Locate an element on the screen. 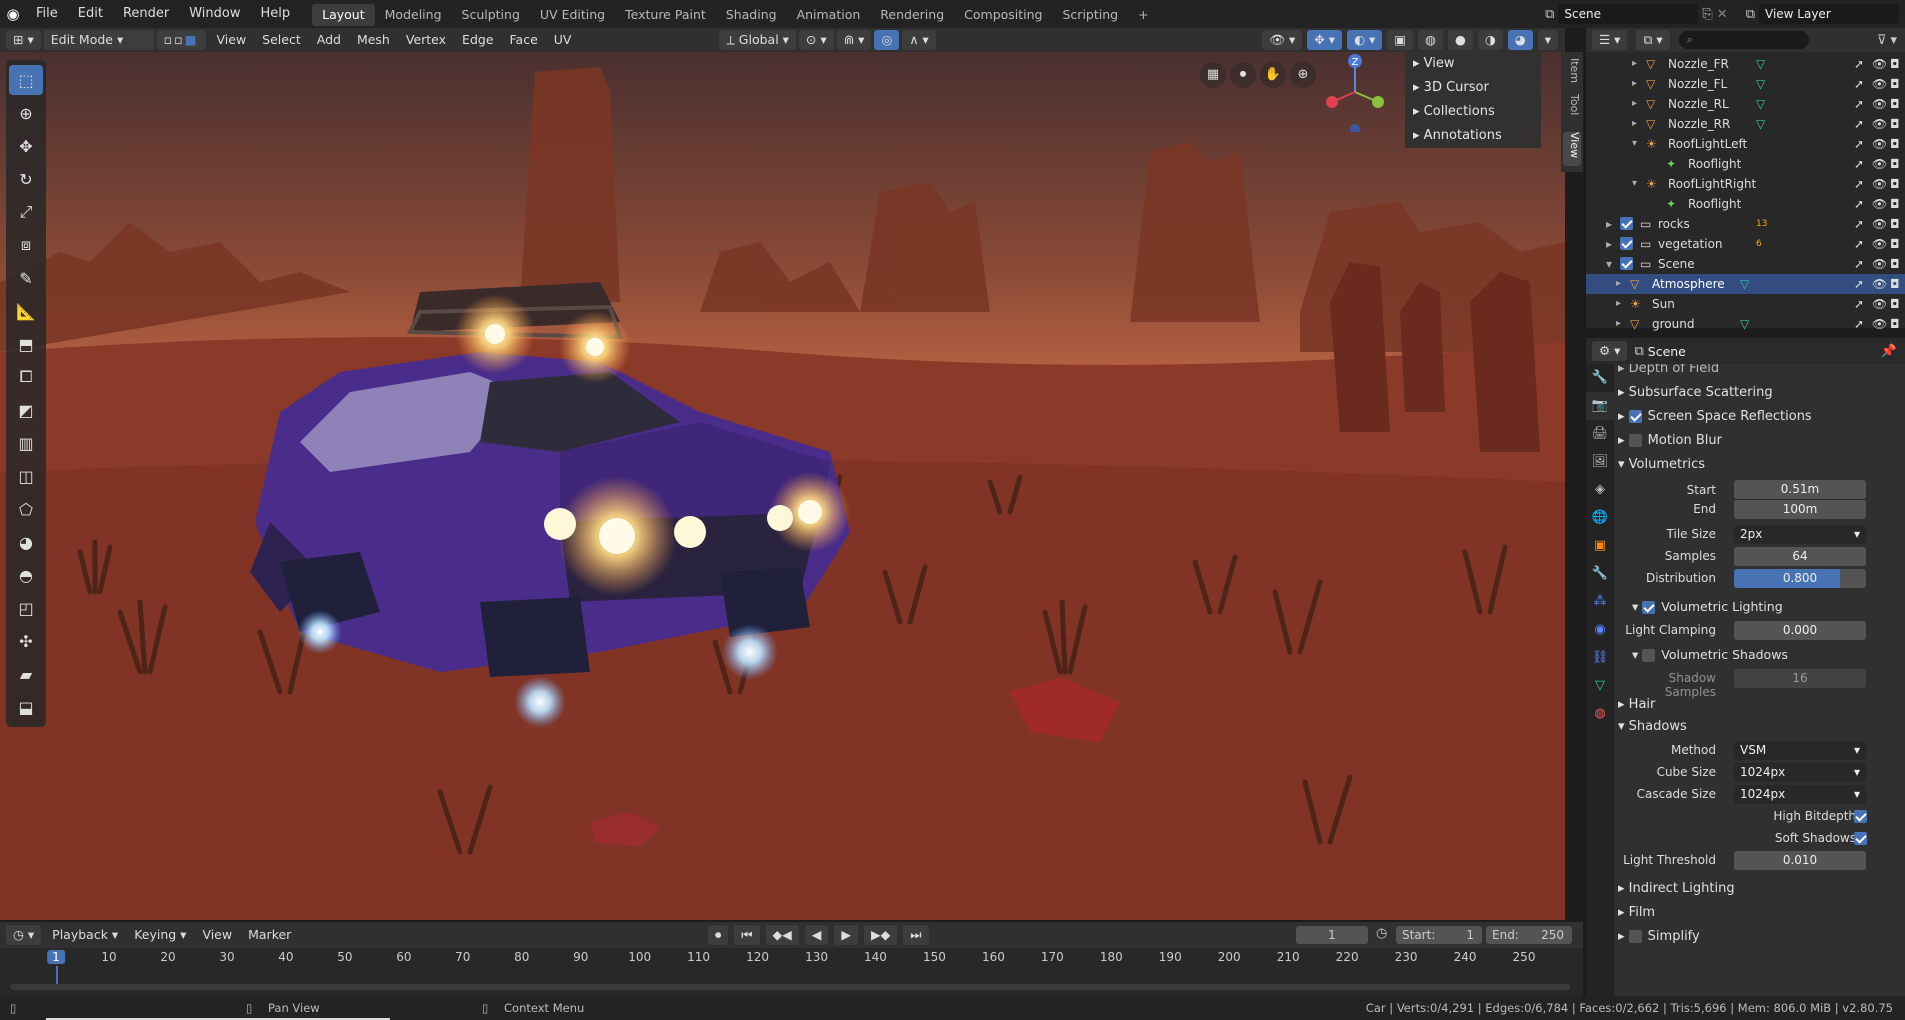  tab-scripting: Scripting is located at coordinates (1091, 15).